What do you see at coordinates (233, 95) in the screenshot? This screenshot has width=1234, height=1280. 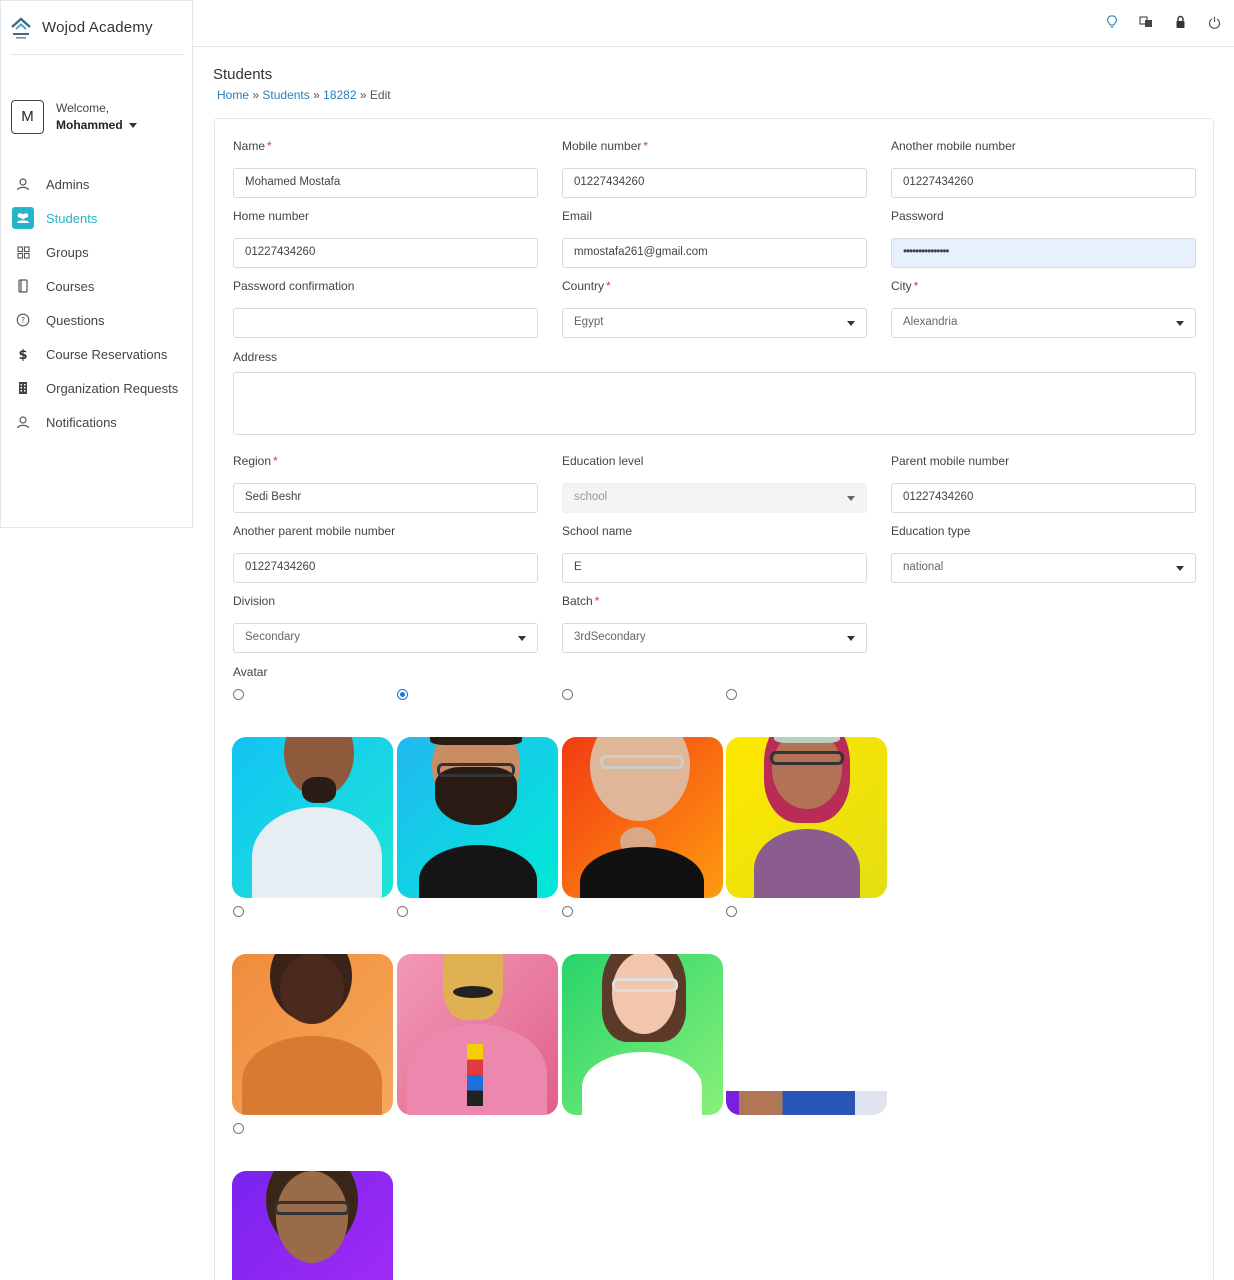 I see `breadcrumb-home: Home` at bounding box center [233, 95].